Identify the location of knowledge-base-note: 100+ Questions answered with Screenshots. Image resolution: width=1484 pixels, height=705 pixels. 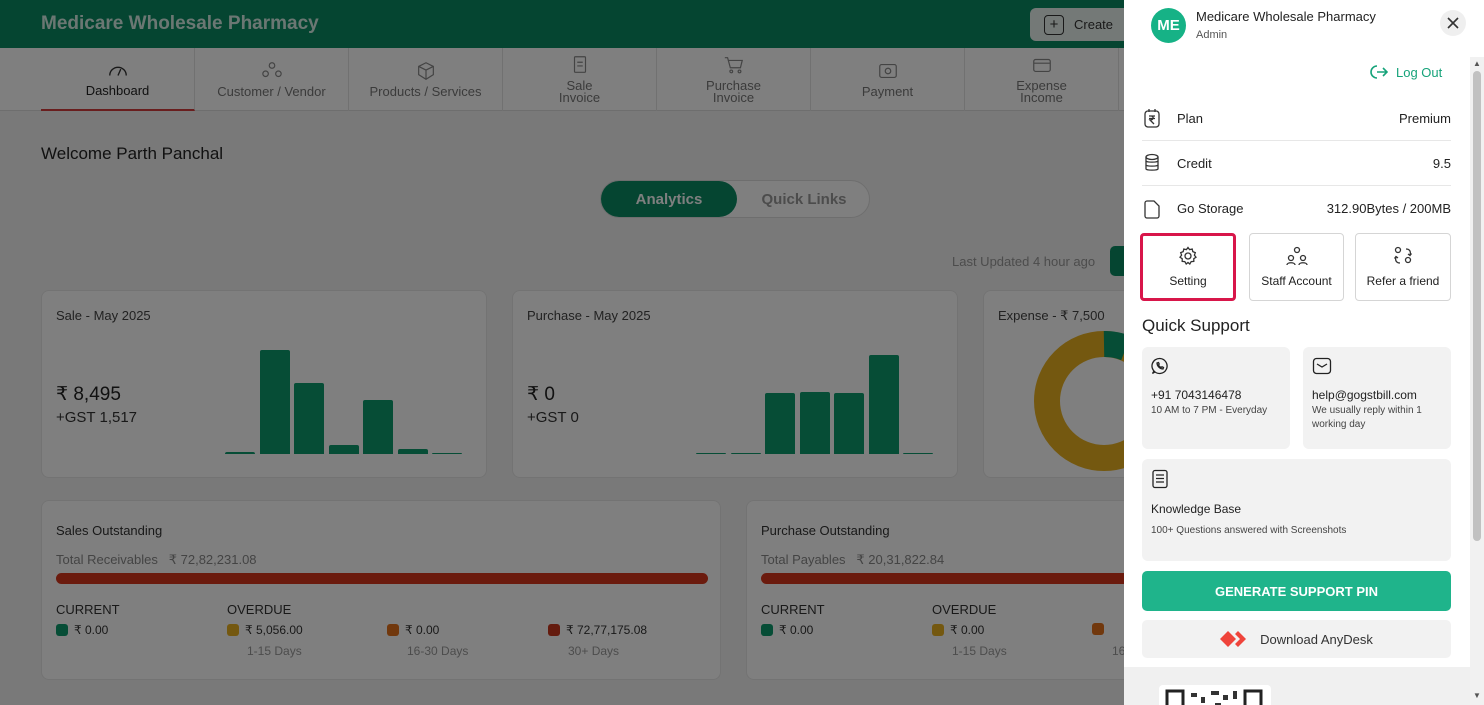
(1249, 530).